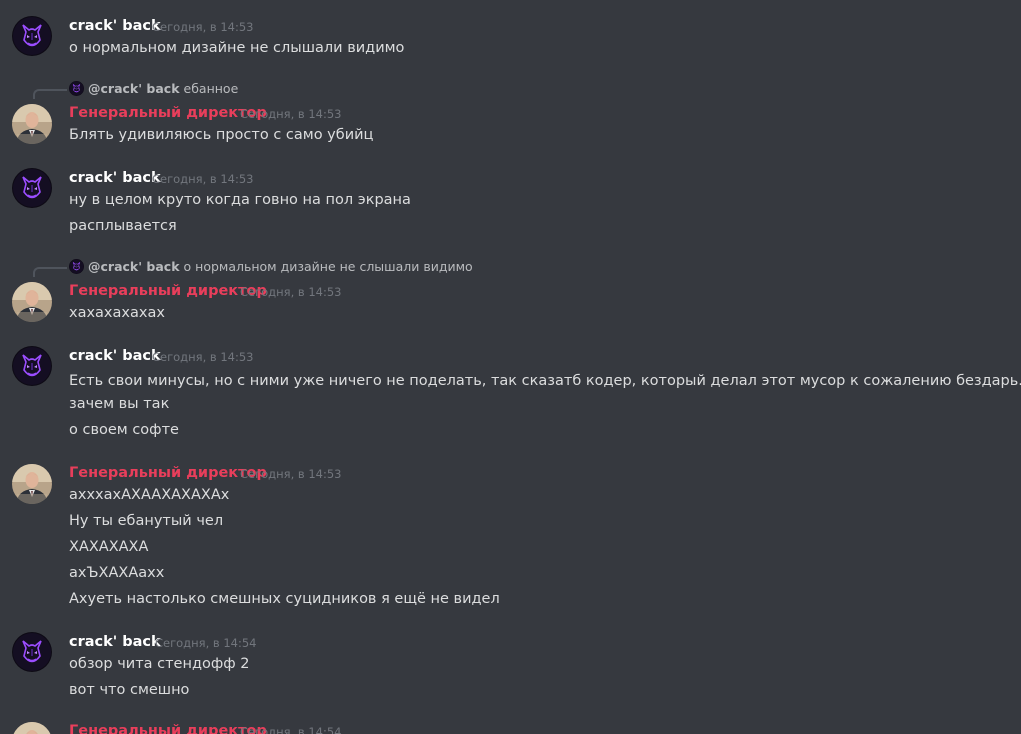  I want to click on reply-excerpt: ебанное, so click(211, 88).